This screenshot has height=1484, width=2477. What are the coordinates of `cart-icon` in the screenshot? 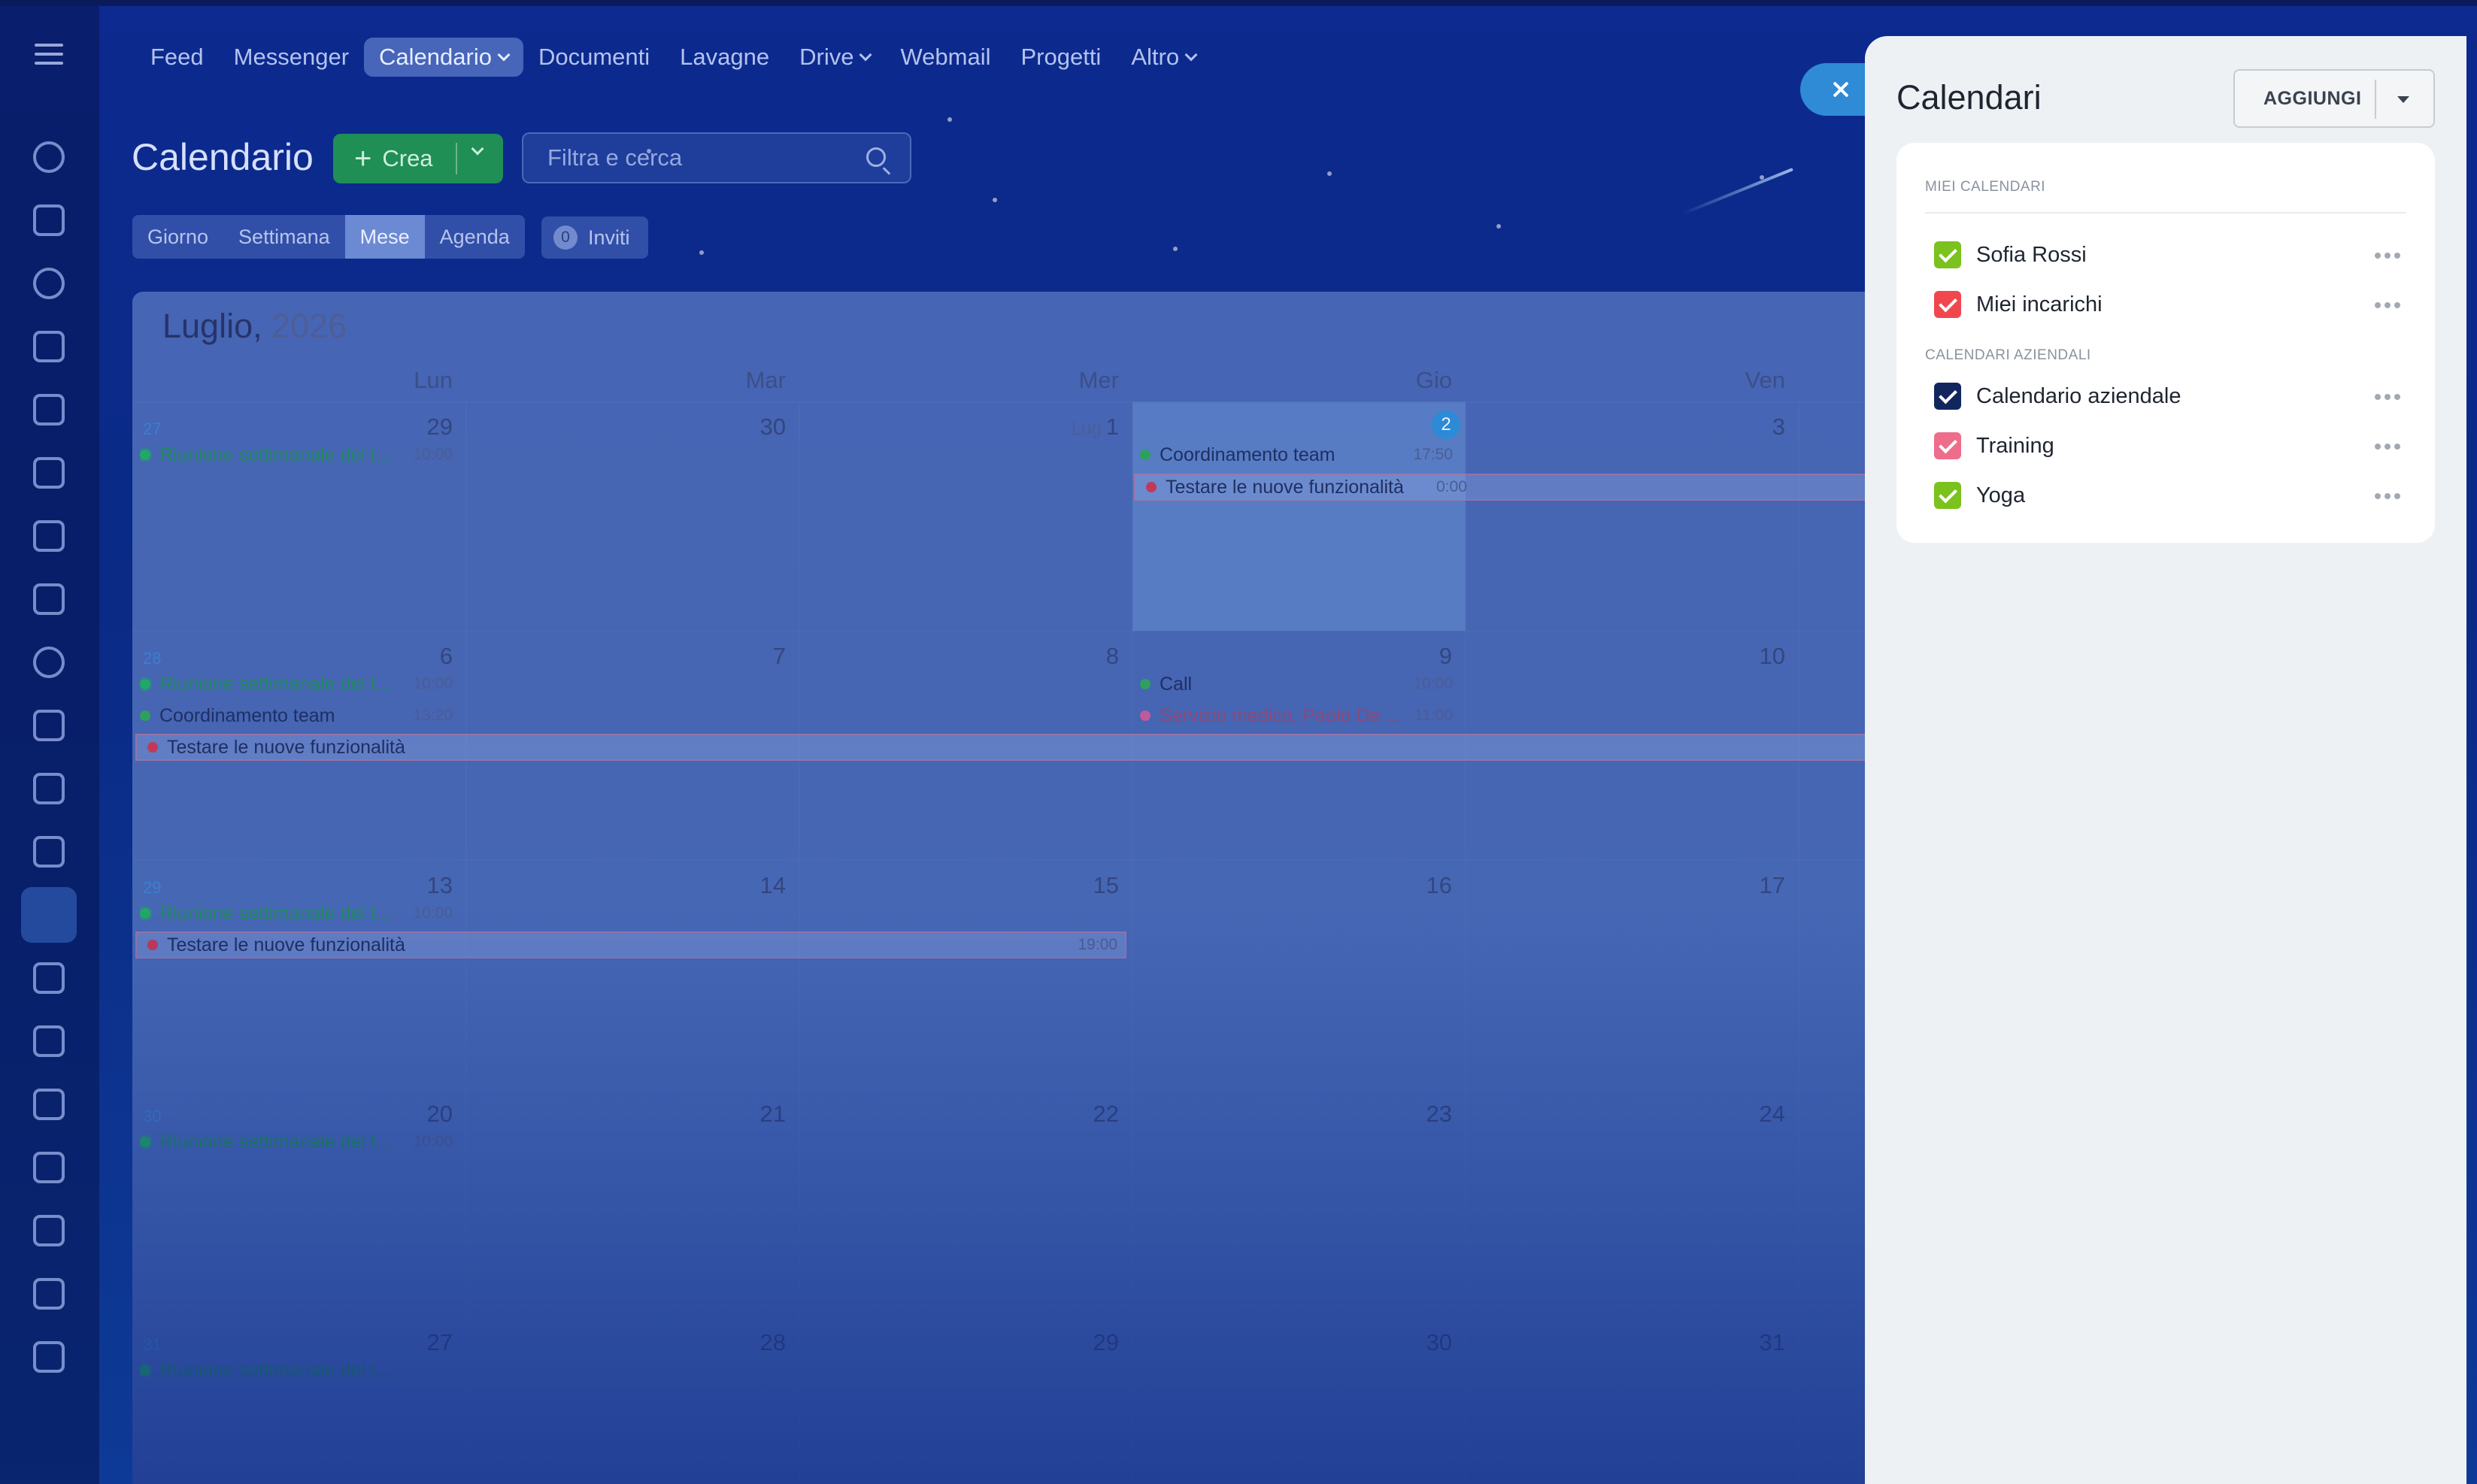 It's located at (49, 978).